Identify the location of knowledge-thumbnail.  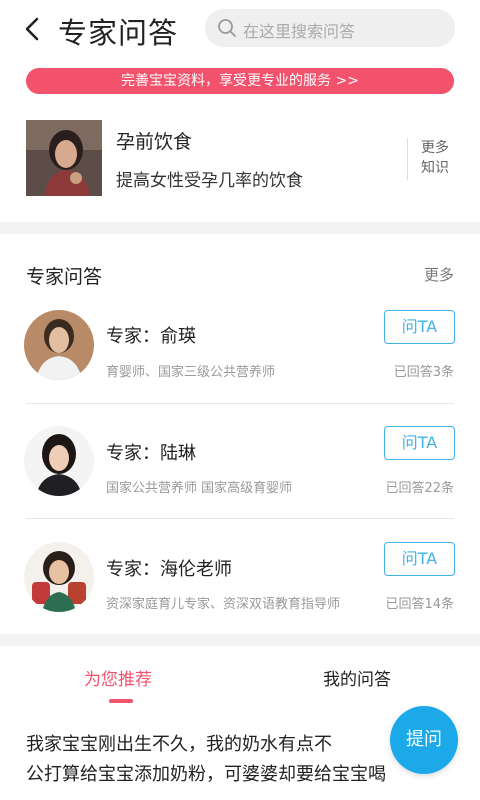
(64, 158).